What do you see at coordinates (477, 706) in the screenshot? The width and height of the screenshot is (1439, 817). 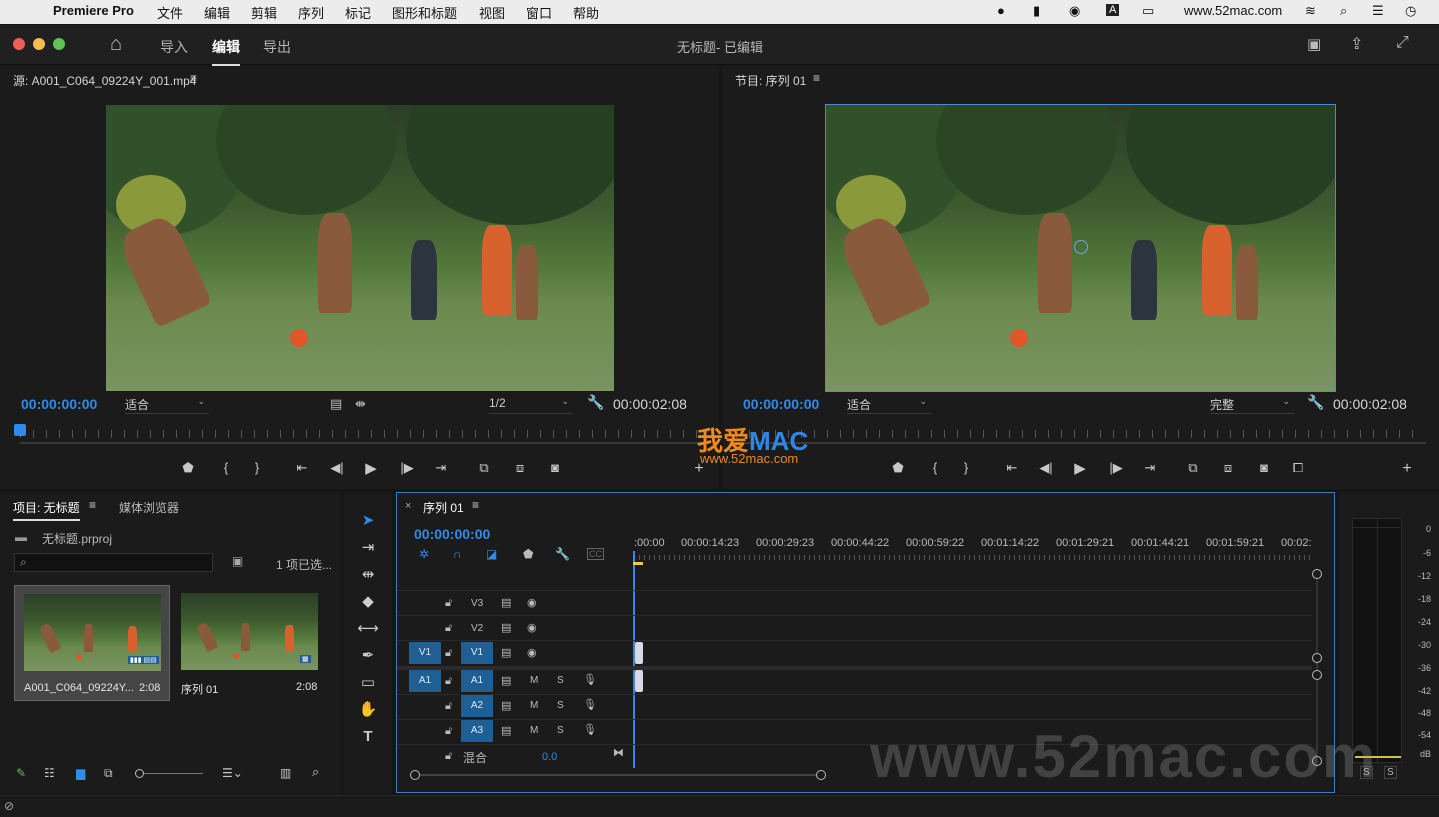 I see `track-target-a2: A2` at bounding box center [477, 706].